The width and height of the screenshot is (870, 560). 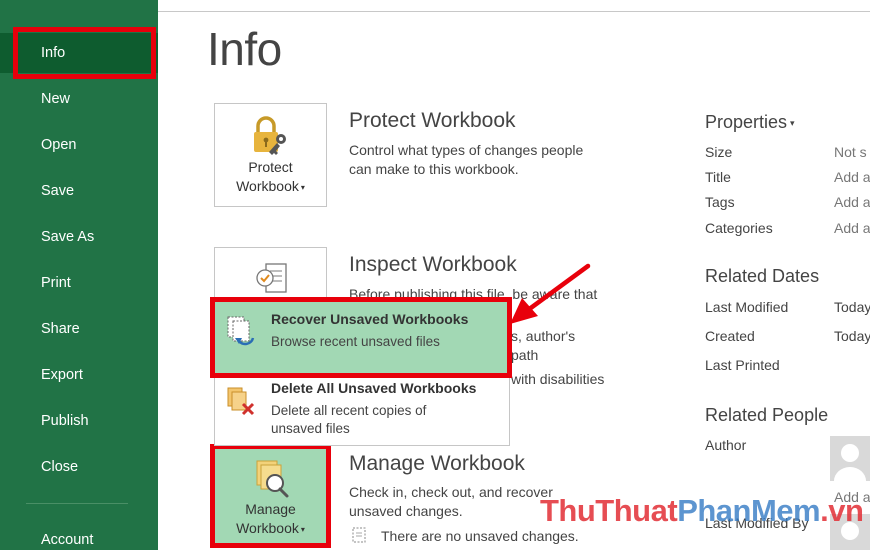 I want to click on nav-export: Export, so click(x=79, y=375).